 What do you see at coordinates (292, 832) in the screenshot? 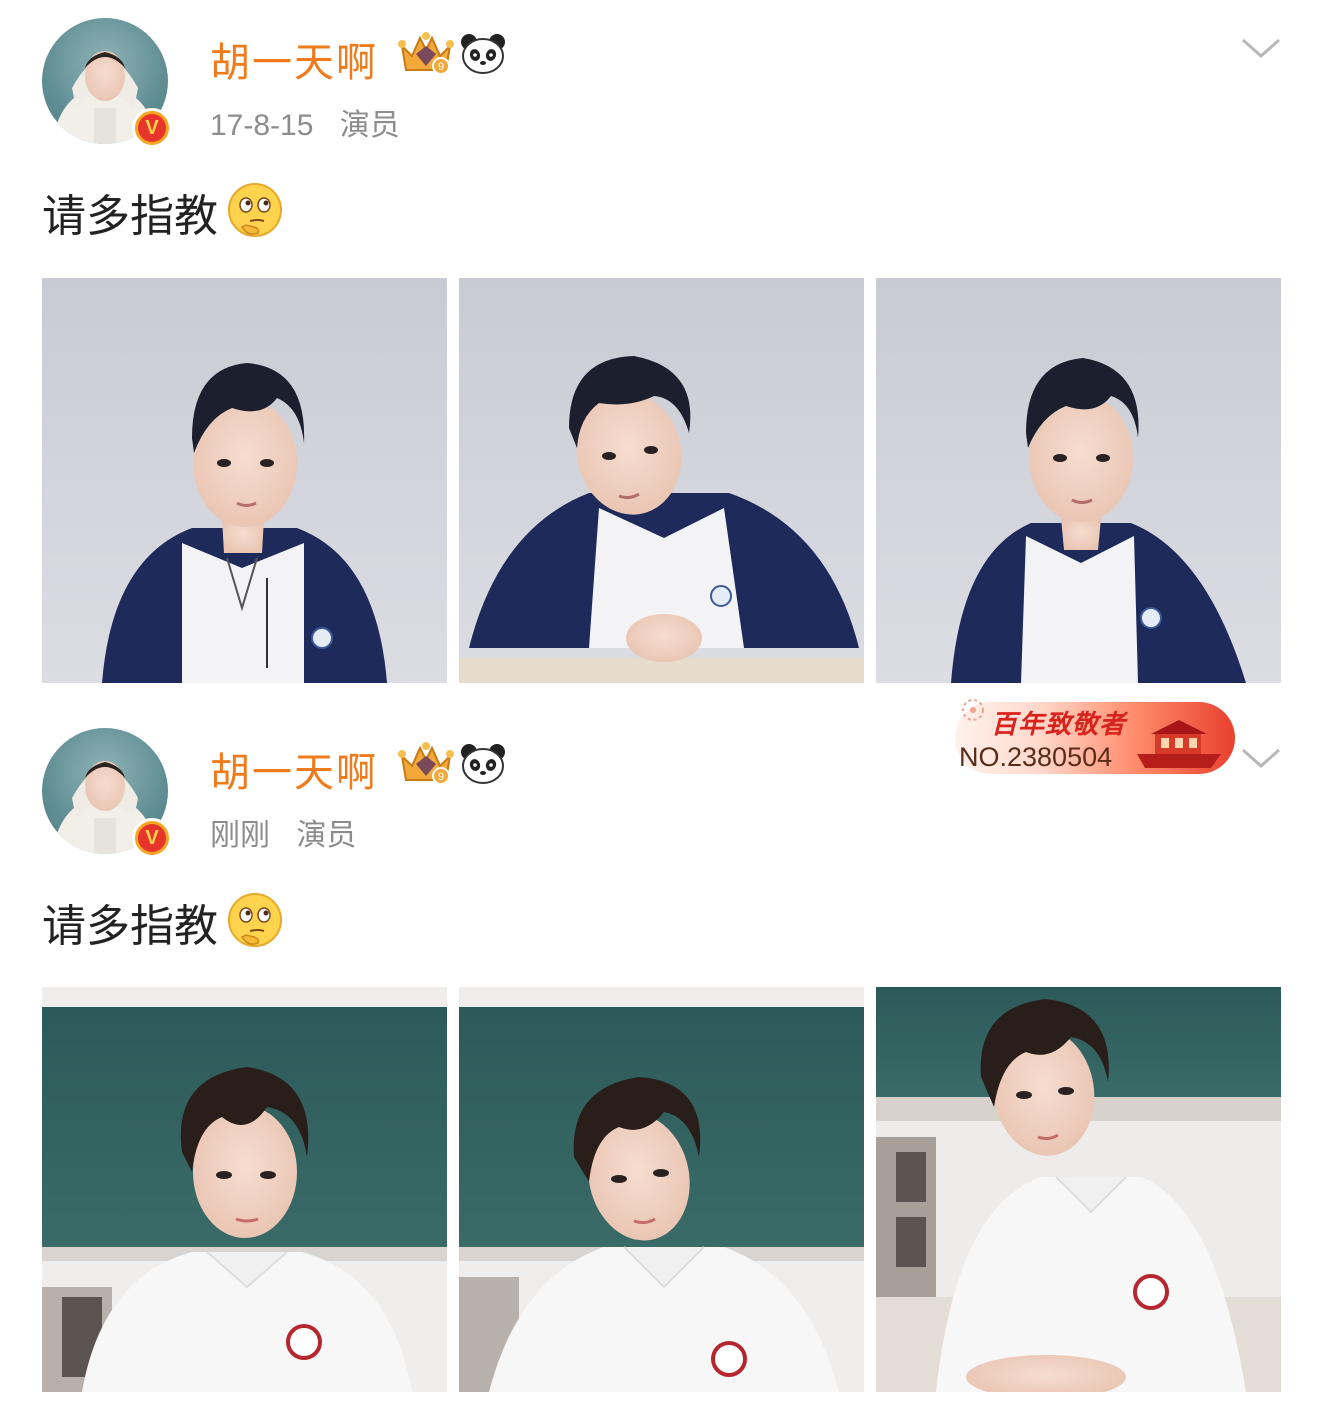
I see `post-meta: 刚刚 演员` at bounding box center [292, 832].